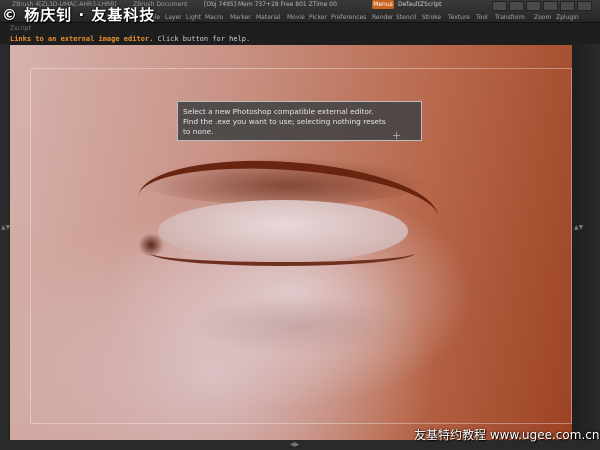 This screenshot has width=600, height=450. Describe the element at coordinates (270, 4) in the screenshot. I see `memory-info: [Obj 7495] Mem 737+28 Free 801 ZTime 00` at that location.